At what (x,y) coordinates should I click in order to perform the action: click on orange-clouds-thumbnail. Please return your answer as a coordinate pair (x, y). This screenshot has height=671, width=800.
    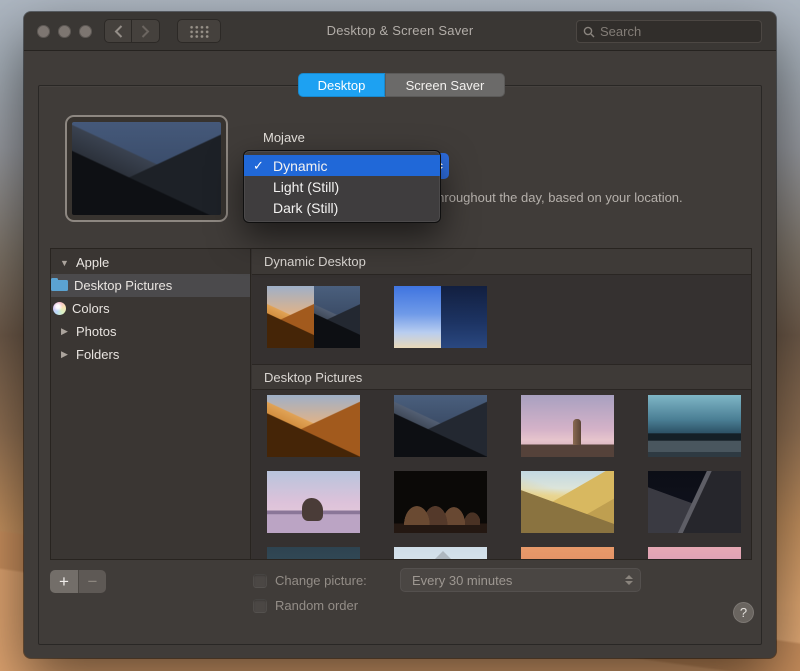
    Looking at the image, I should click on (567, 553).